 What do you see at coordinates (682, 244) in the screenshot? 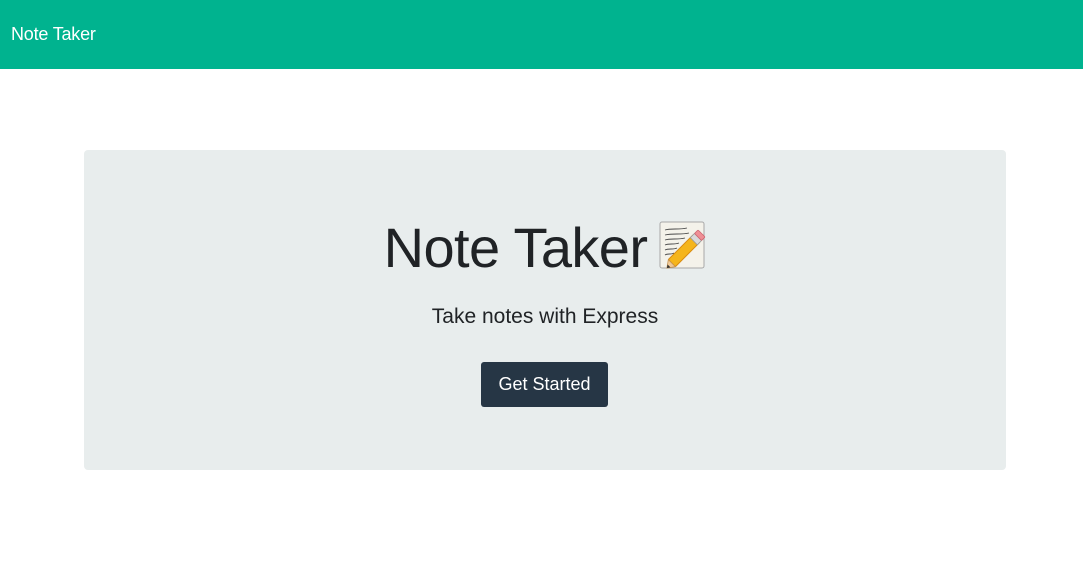
I see `memo-pencil-icon` at bounding box center [682, 244].